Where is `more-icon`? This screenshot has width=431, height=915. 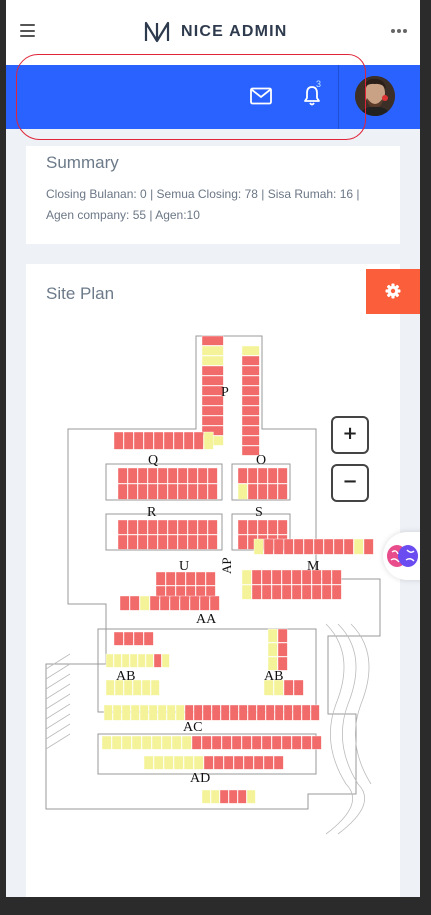
more-icon is located at coordinates (399, 31).